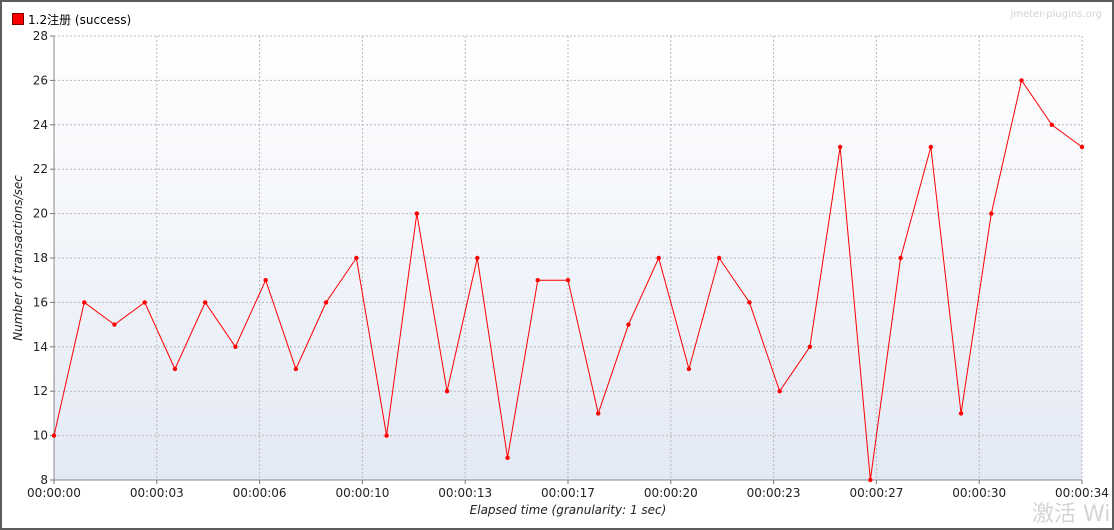  Describe the element at coordinates (40, 36) in the screenshot. I see `y-tick-label: 28` at that location.